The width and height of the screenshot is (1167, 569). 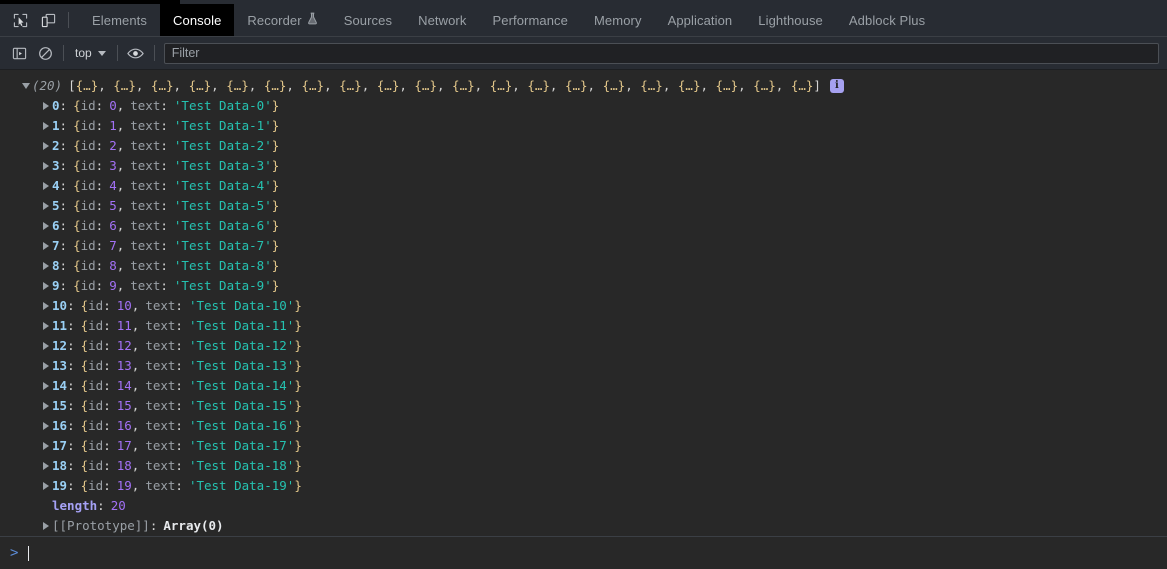 What do you see at coordinates (583, 306) in the screenshot?
I see `array-item-row: 10: {id: 10, text: 'Test Data-10'}` at bounding box center [583, 306].